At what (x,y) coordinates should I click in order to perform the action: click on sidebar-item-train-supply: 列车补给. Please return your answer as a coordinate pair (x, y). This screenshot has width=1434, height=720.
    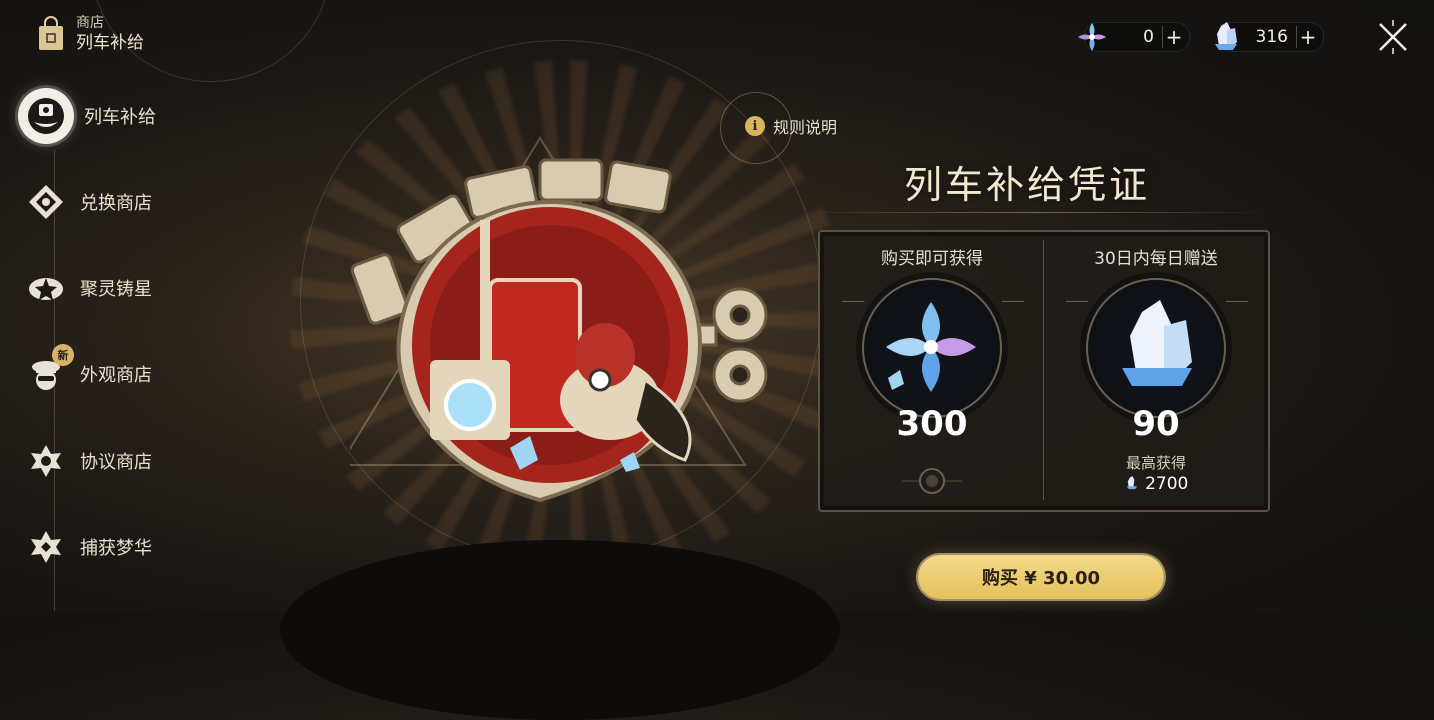
    Looking at the image, I should click on (87, 116).